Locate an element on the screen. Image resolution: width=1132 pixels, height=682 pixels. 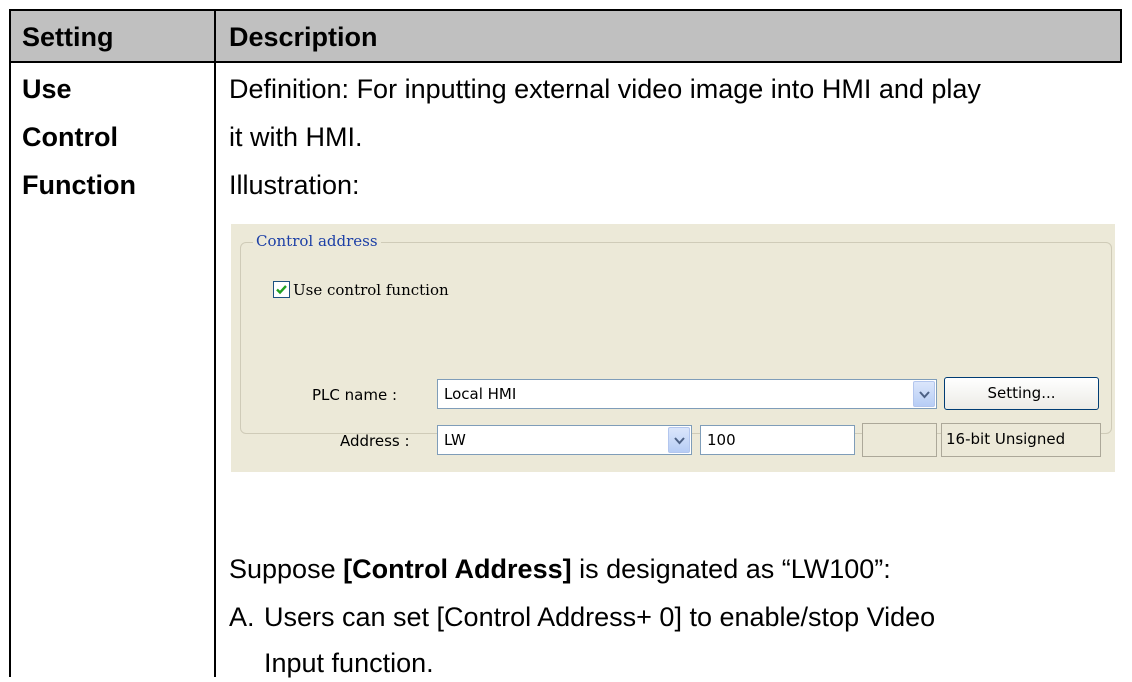
setting-line-1: Use is located at coordinates (47, 89).